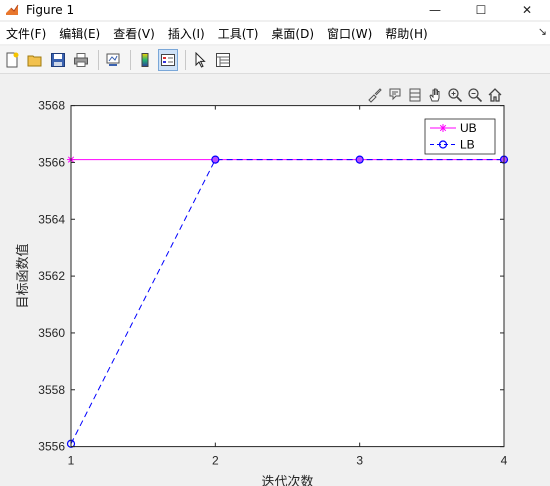  What do you see at coordinates (468, 128) in the screenshot?
I see `legend-label-ub: UB` at bounding box center [468, 128].